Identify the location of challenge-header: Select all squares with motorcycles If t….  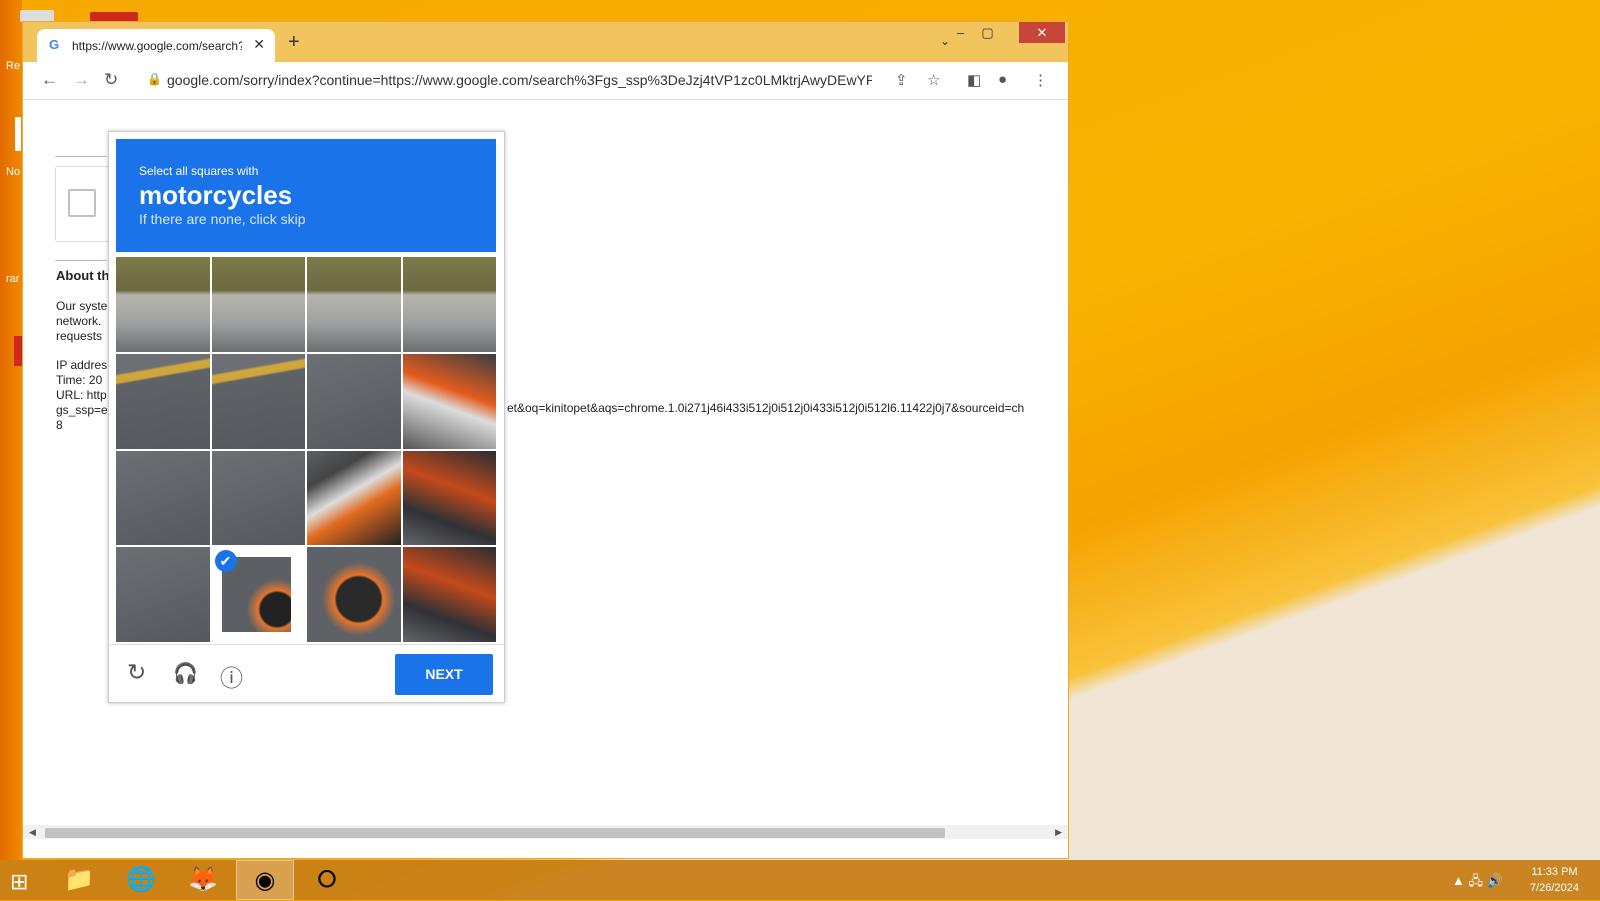
(306, 195).